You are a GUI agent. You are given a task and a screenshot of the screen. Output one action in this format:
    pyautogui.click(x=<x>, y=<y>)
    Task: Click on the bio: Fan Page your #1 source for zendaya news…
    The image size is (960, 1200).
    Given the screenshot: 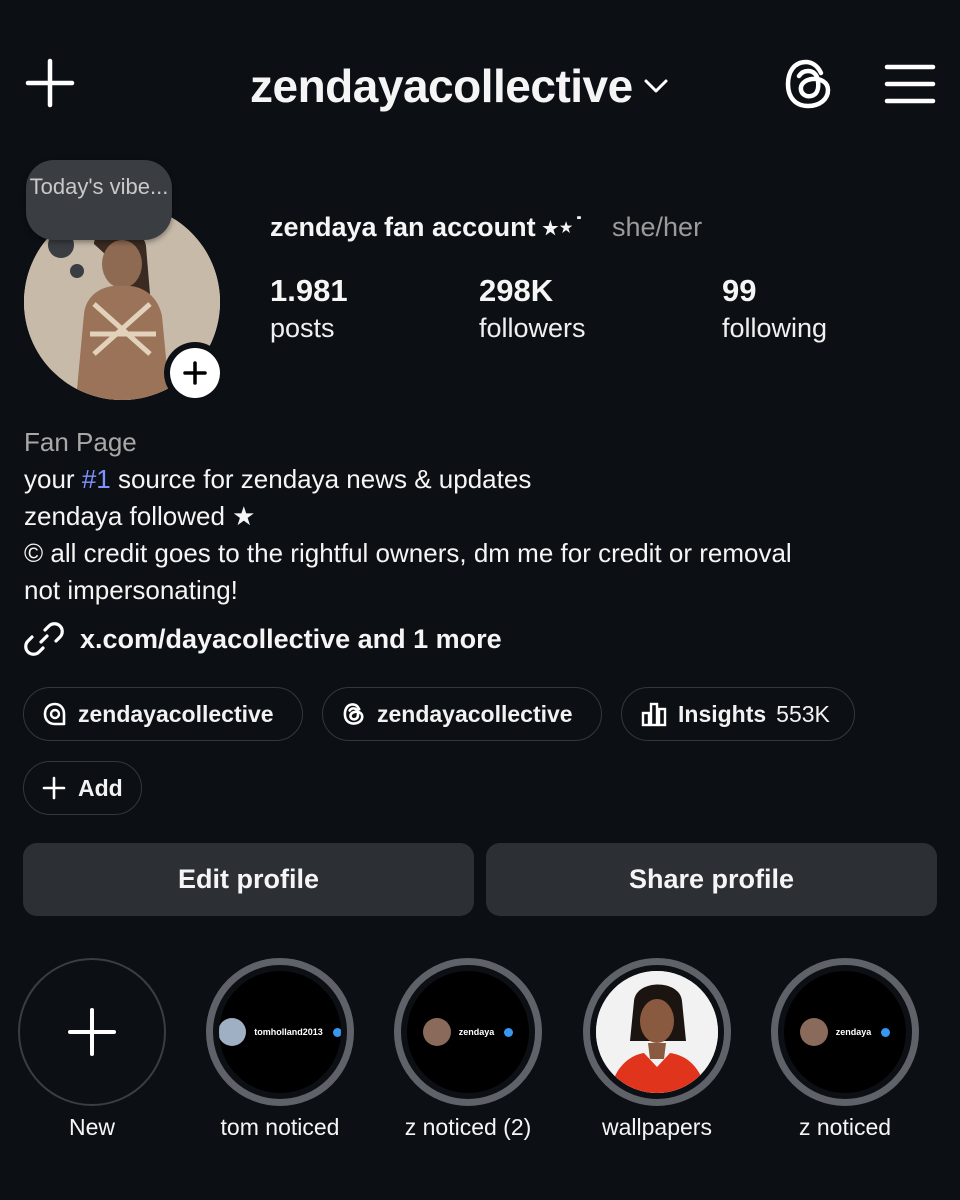 What is the action you would take?
    pyautogui.click(x=480, y=516)
    